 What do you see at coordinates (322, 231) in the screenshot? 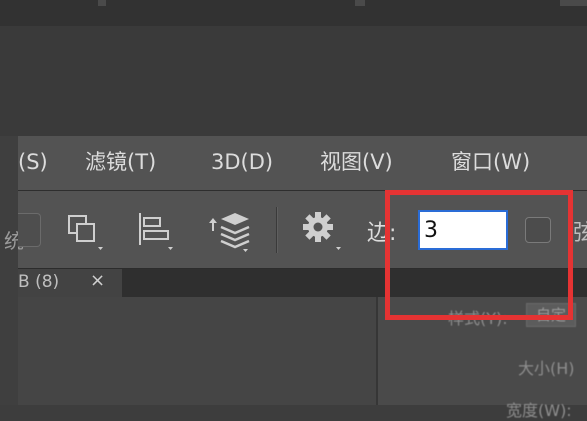
I see `gear-icon` at bounding box center [322, 231].